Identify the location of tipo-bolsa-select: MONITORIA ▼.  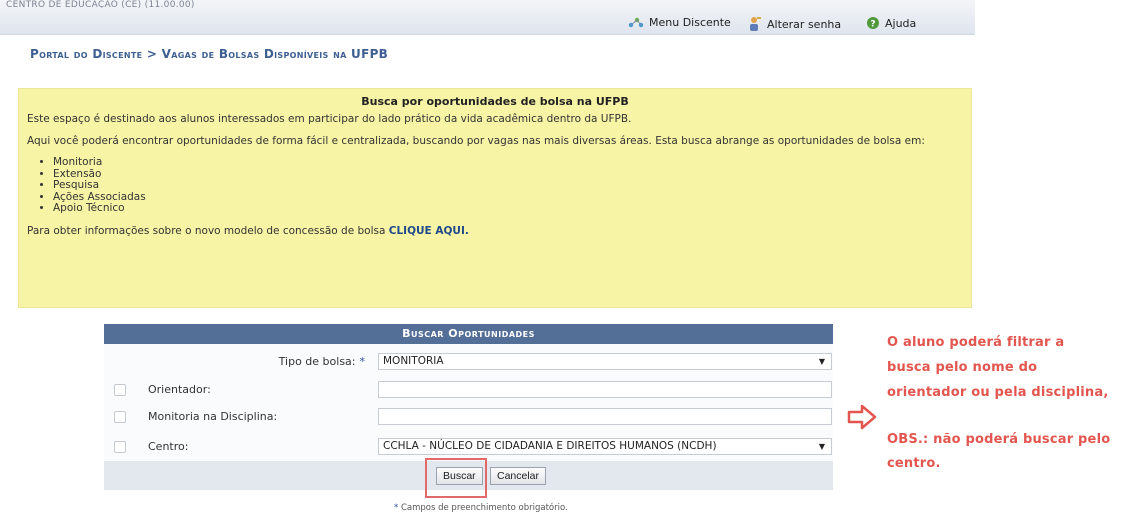
(605, 361).